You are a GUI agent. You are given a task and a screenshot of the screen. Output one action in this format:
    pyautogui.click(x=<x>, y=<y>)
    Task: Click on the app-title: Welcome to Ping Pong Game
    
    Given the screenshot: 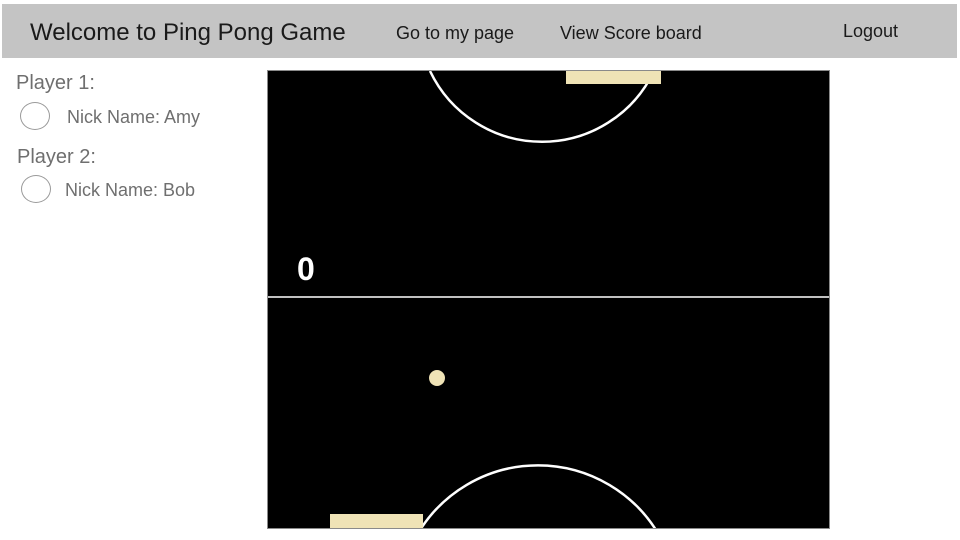 What is the action you would take?
    pyautogui.click(x=188, y=32)
    